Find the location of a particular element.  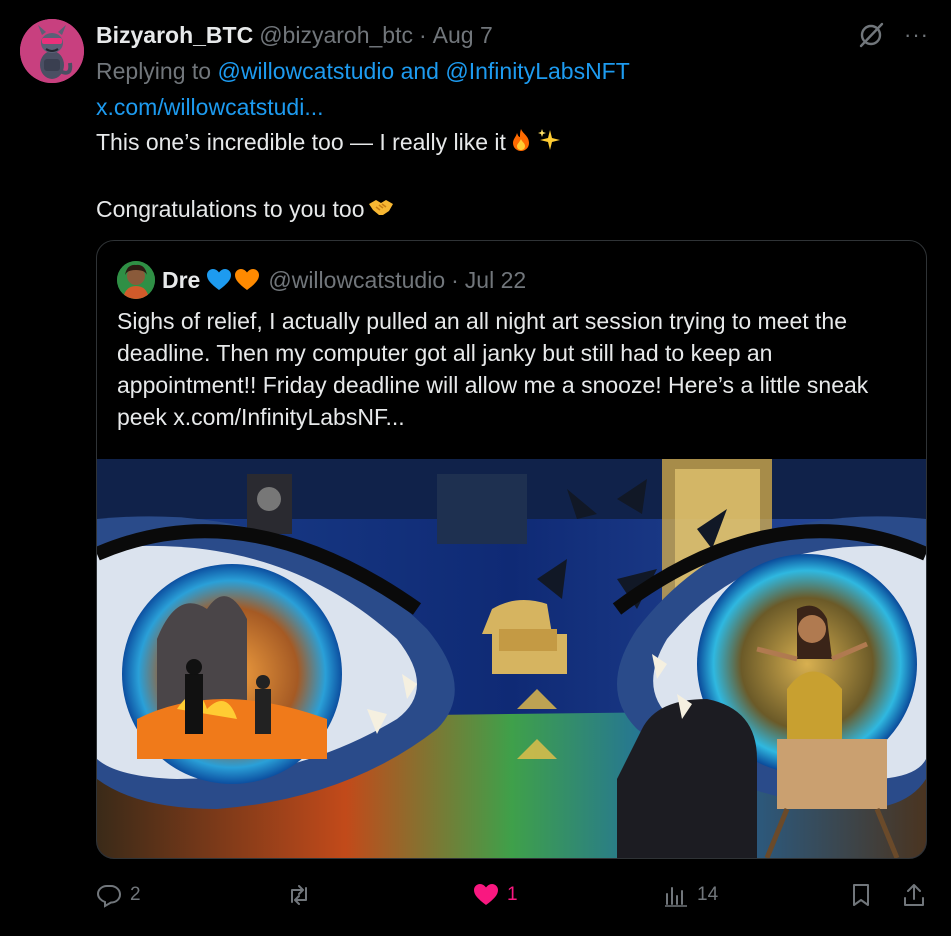

author-name: Bizyaroh_BTC is located at coordinates (174, 35).